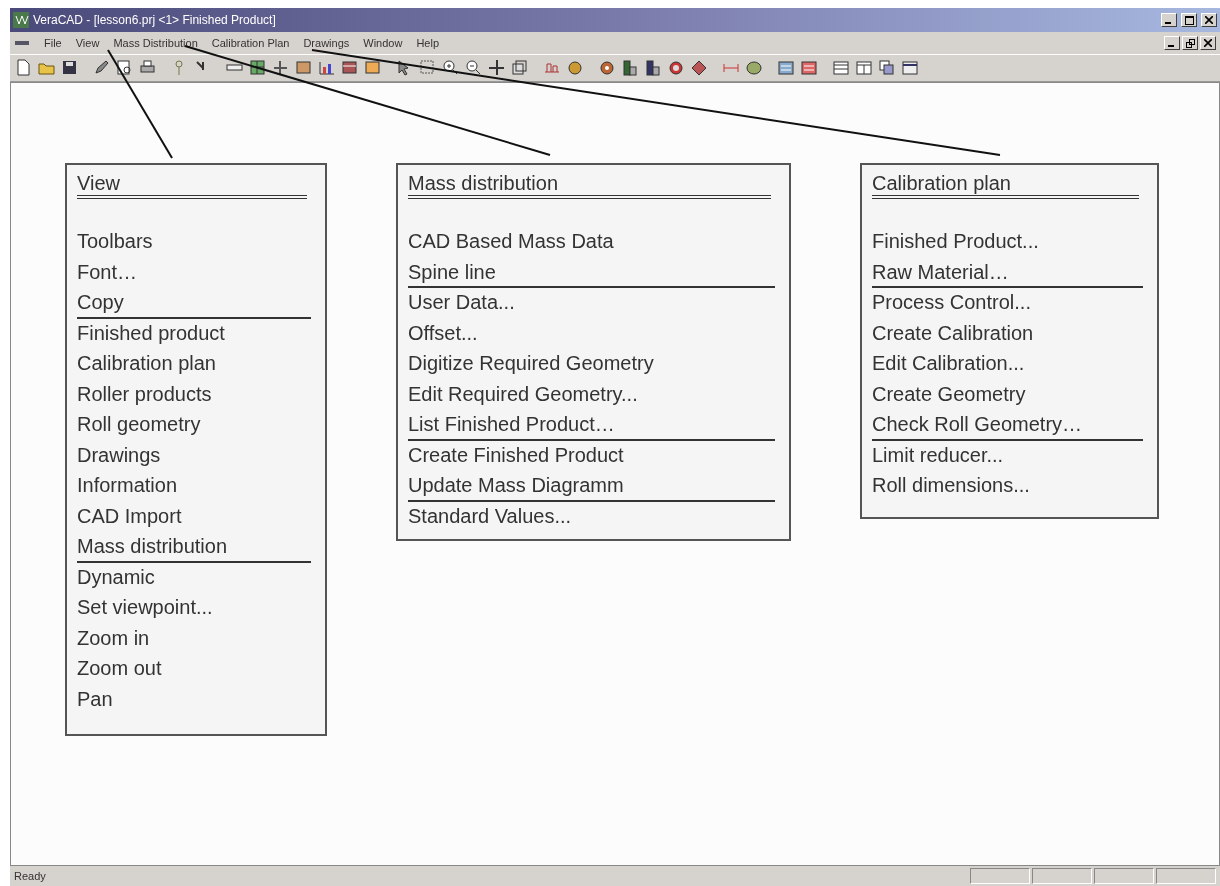 Image resolution: width=1220 pixels, height=886 pixels. Describe the element at coordinates (155, 20) in the screenshot. I see `window-title: VeraCAD - [lesson6.prj <1> Finished Product]` at that location.